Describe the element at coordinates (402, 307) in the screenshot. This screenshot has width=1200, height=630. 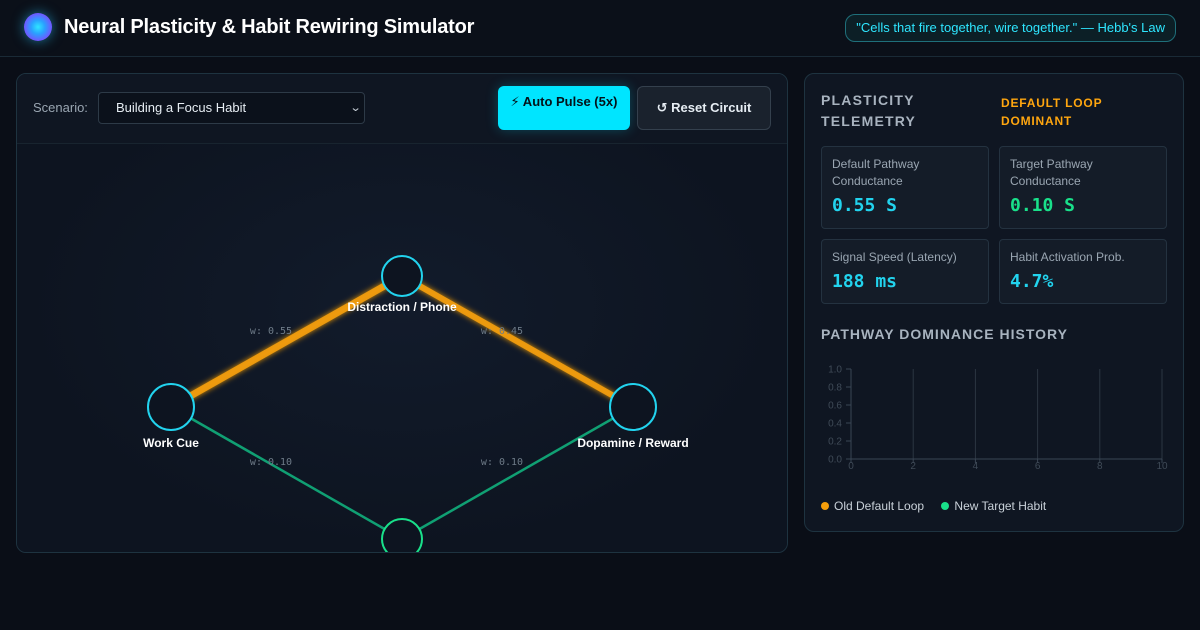
I see `node-label-distraction: Distraction / Phone` at that location.